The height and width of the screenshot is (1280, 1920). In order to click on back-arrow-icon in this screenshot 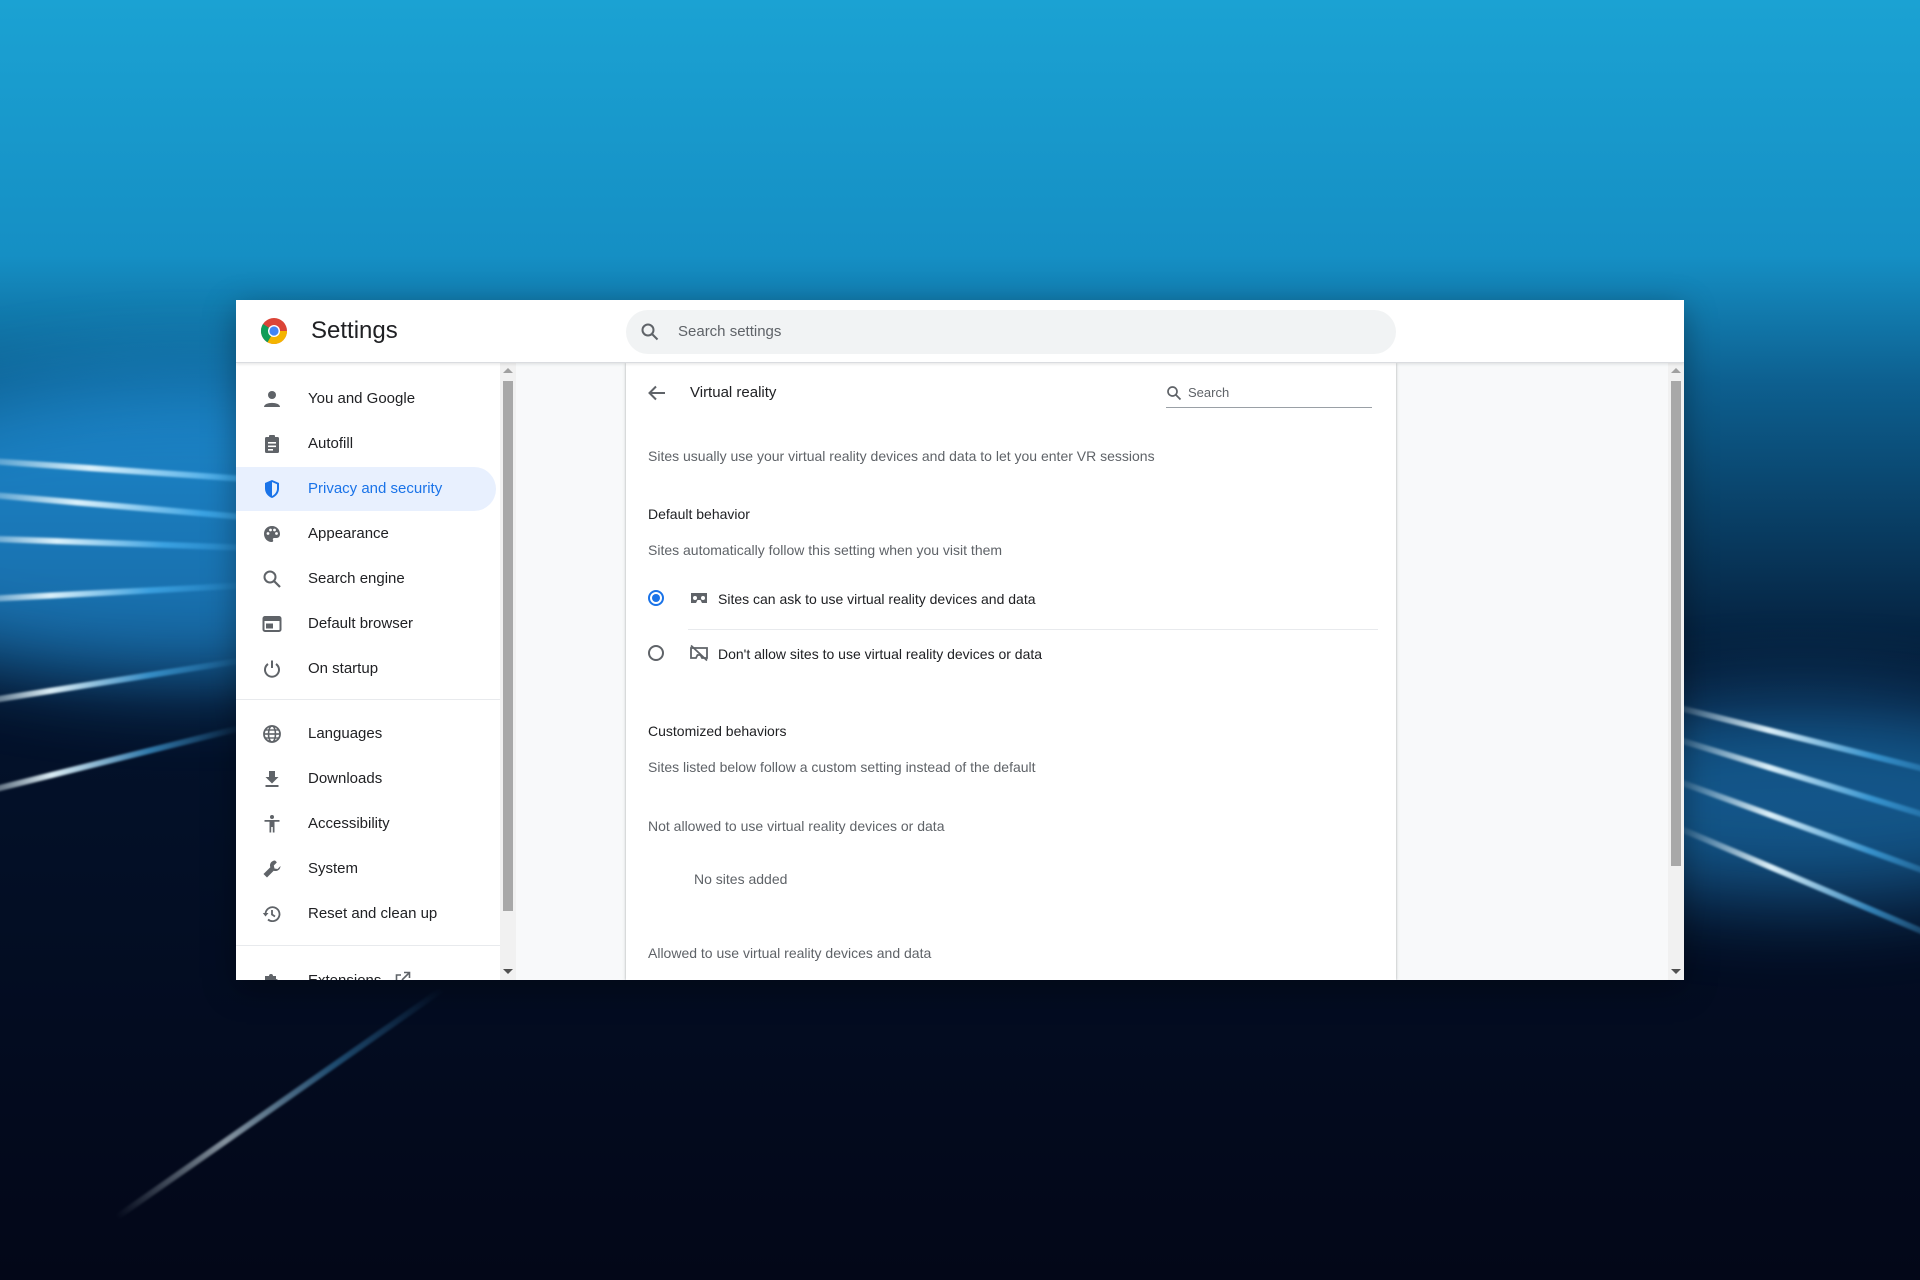, I will do `click(657, 393)`.